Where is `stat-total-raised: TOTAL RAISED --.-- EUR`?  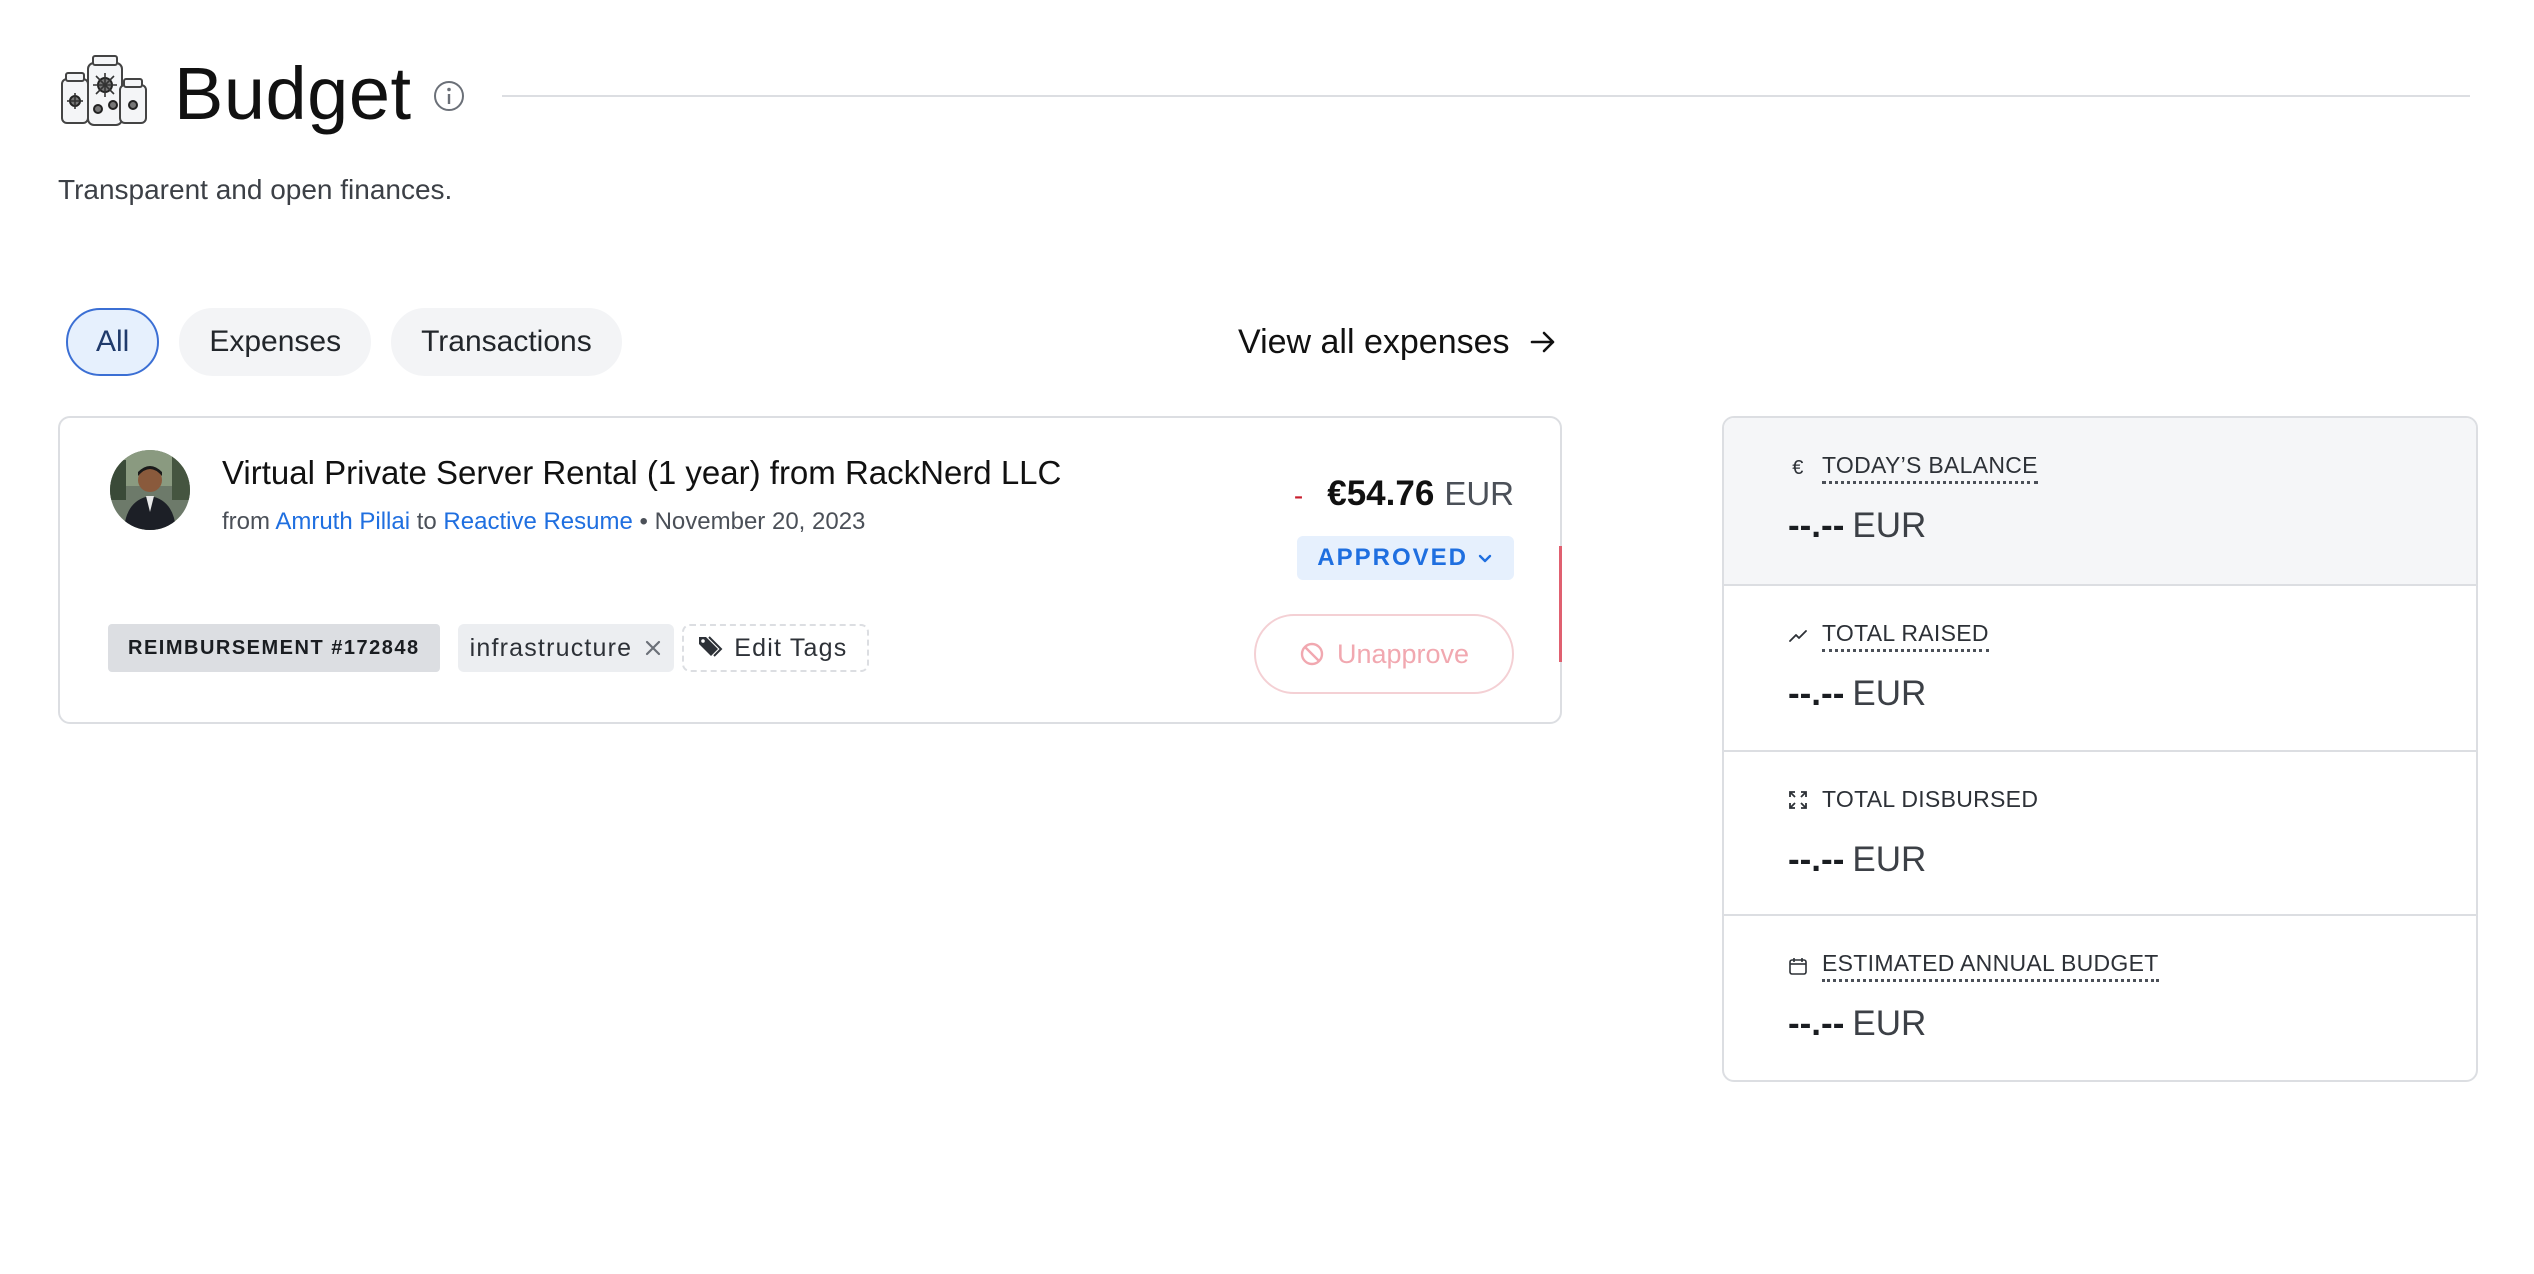 stat-total-raised: TOTAL RAISED --.-- EUR is located at coordinates (2100, 669).